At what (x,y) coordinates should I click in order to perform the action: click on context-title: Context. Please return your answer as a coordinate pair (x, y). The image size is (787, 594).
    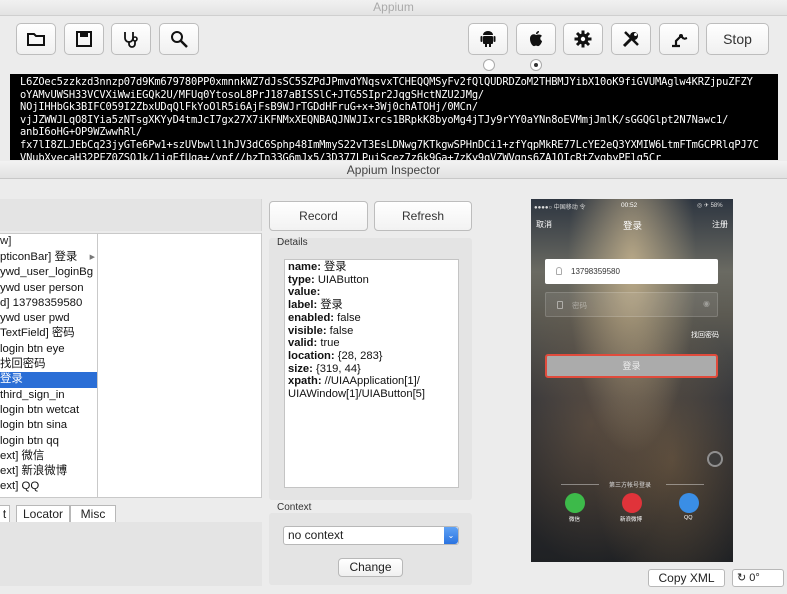
    Looking at the image, I should click on (294, 507).